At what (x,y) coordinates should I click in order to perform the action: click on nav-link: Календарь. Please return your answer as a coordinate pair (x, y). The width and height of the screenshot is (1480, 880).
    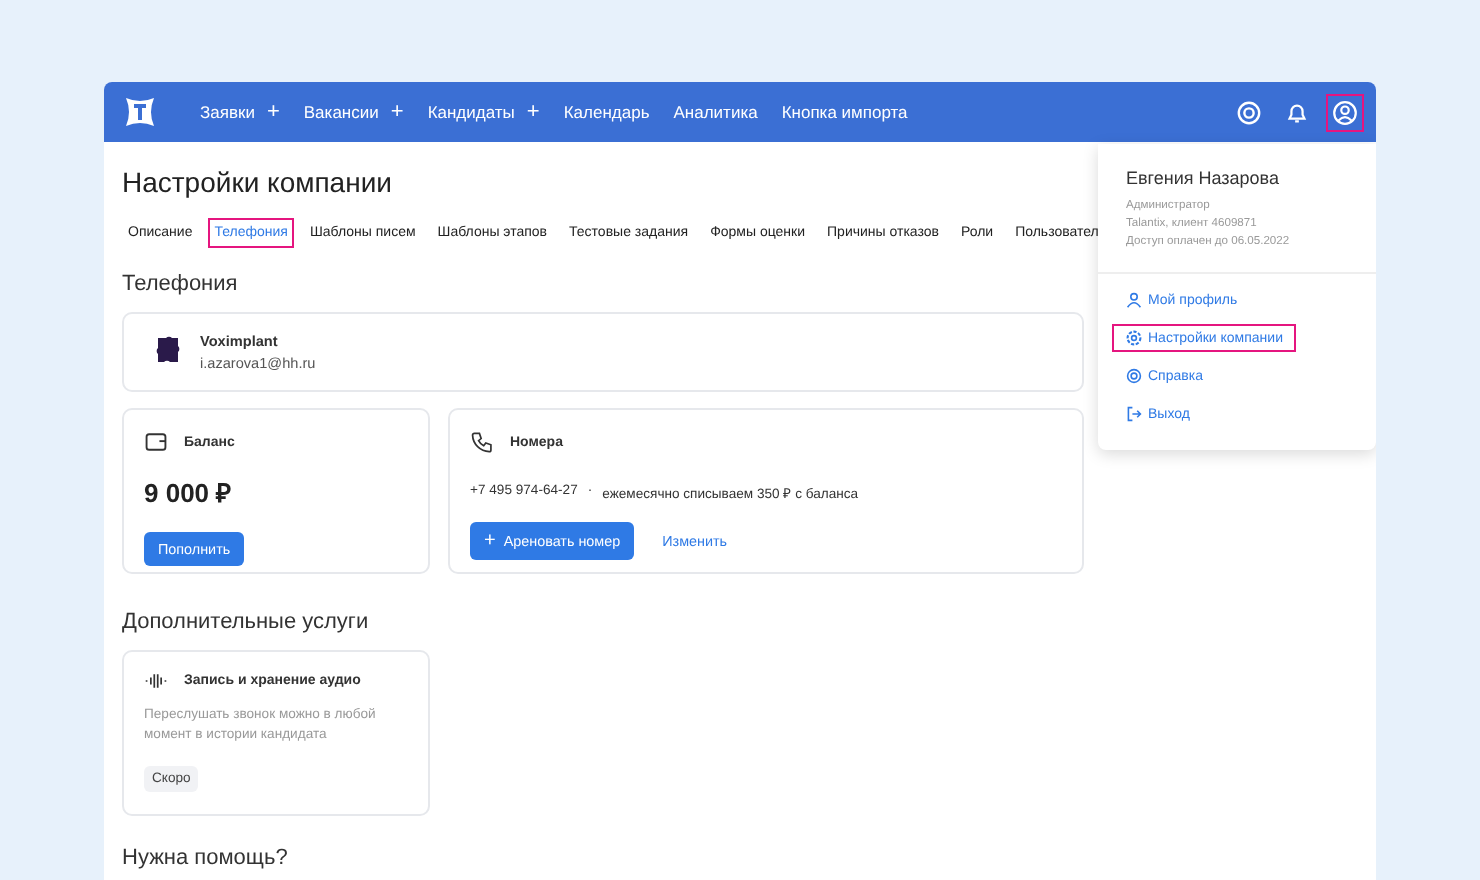
    Looking at the image, I should click on (606, 112).